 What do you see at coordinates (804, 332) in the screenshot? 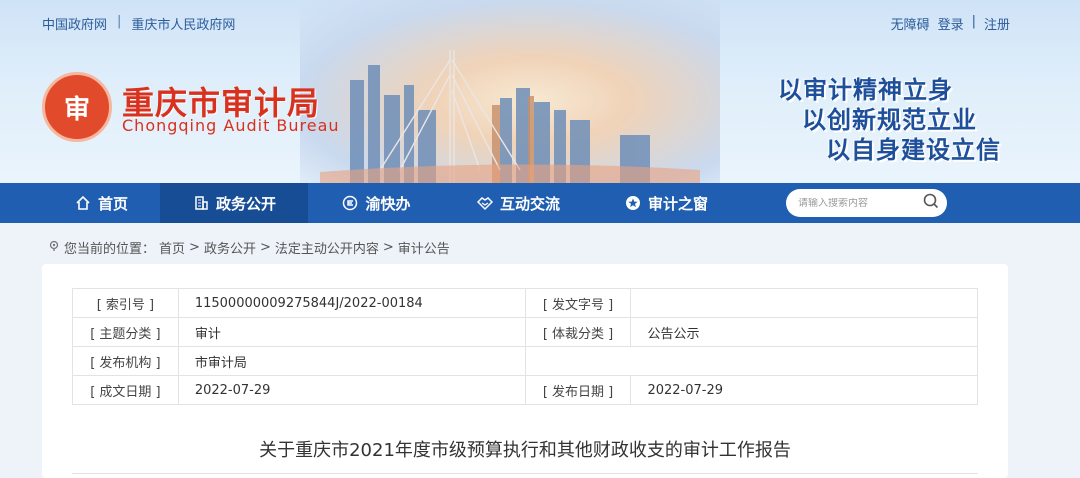
I see `genre-value: 公告公示` at bounding box center [804, 332].